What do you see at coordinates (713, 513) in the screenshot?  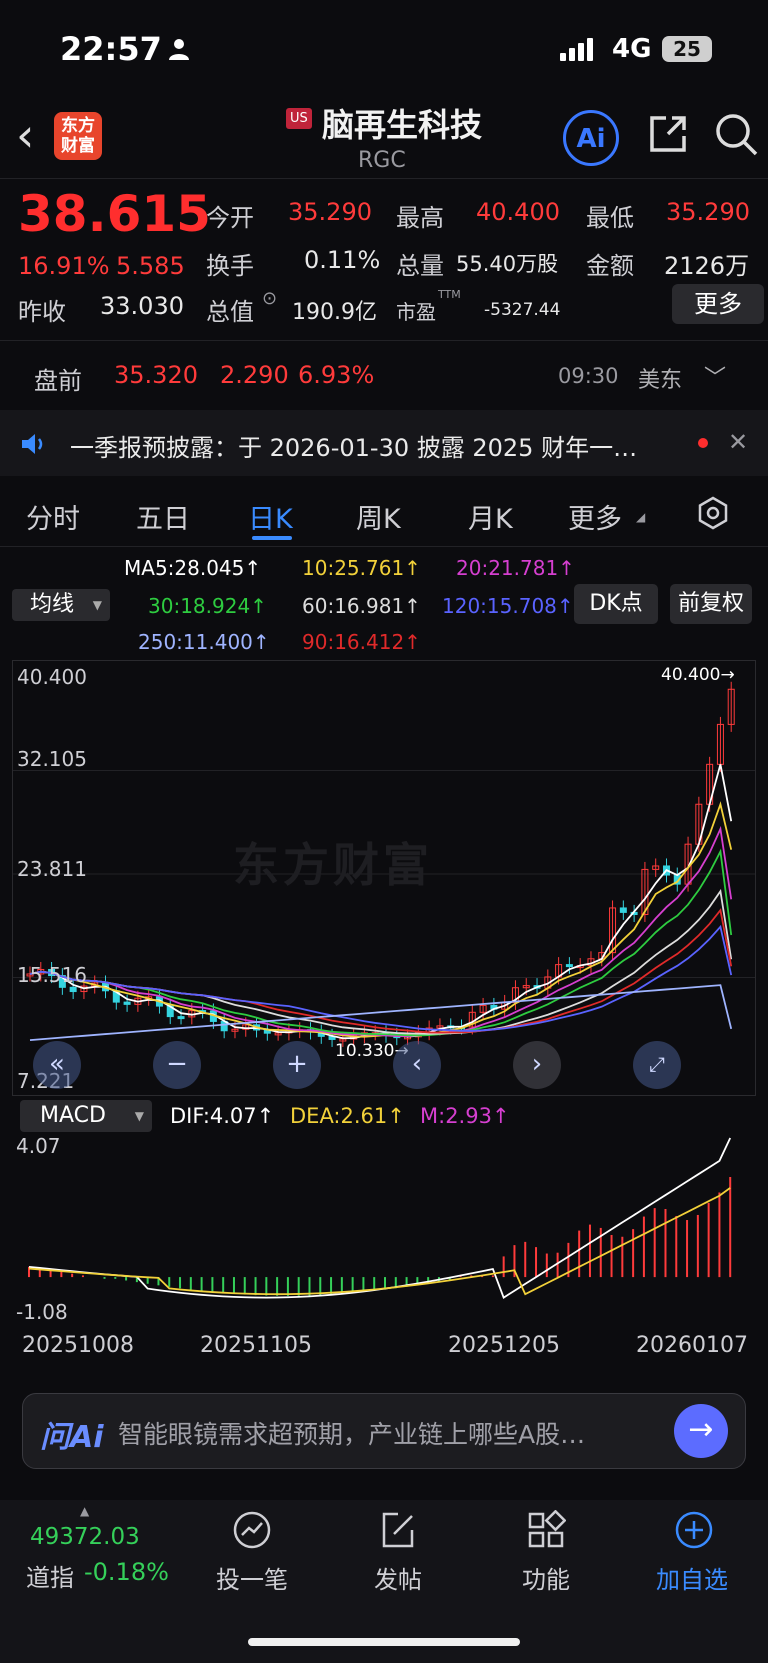 I see `gear-icon` at bounding box center [713, 513].